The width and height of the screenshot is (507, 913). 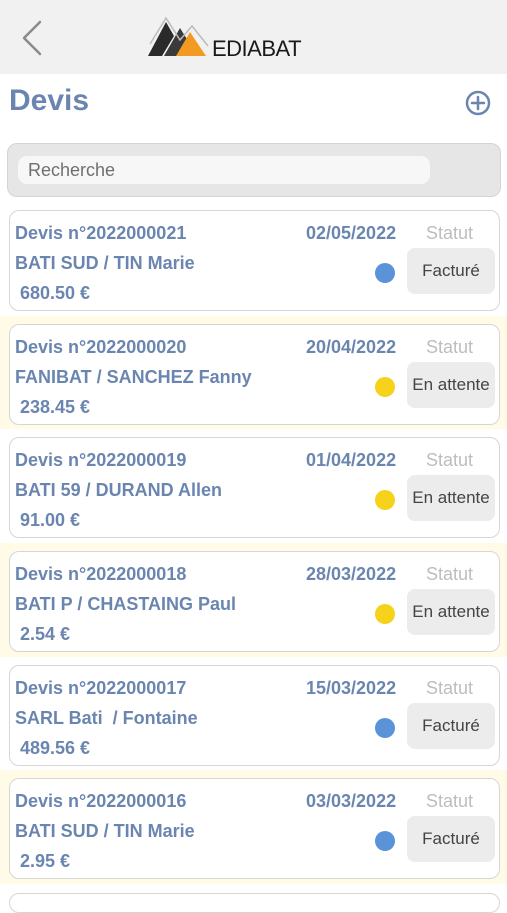 I want to click on plus-circle-icon, so click(x=478, y=103).